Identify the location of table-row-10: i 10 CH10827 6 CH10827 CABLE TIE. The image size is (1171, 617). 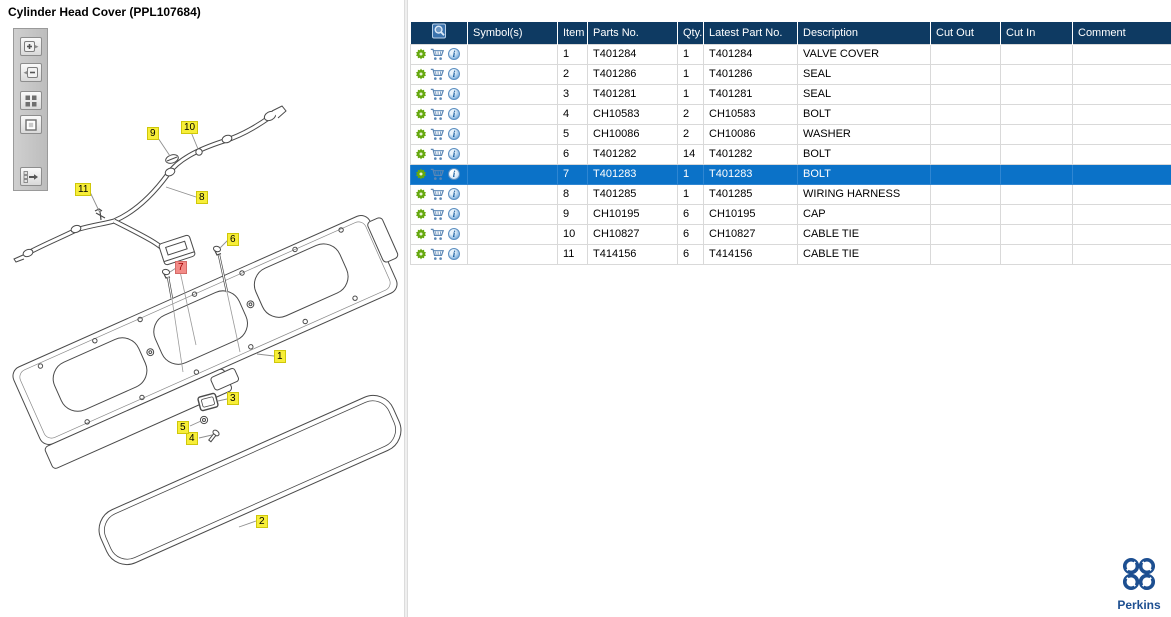
(790, 234).